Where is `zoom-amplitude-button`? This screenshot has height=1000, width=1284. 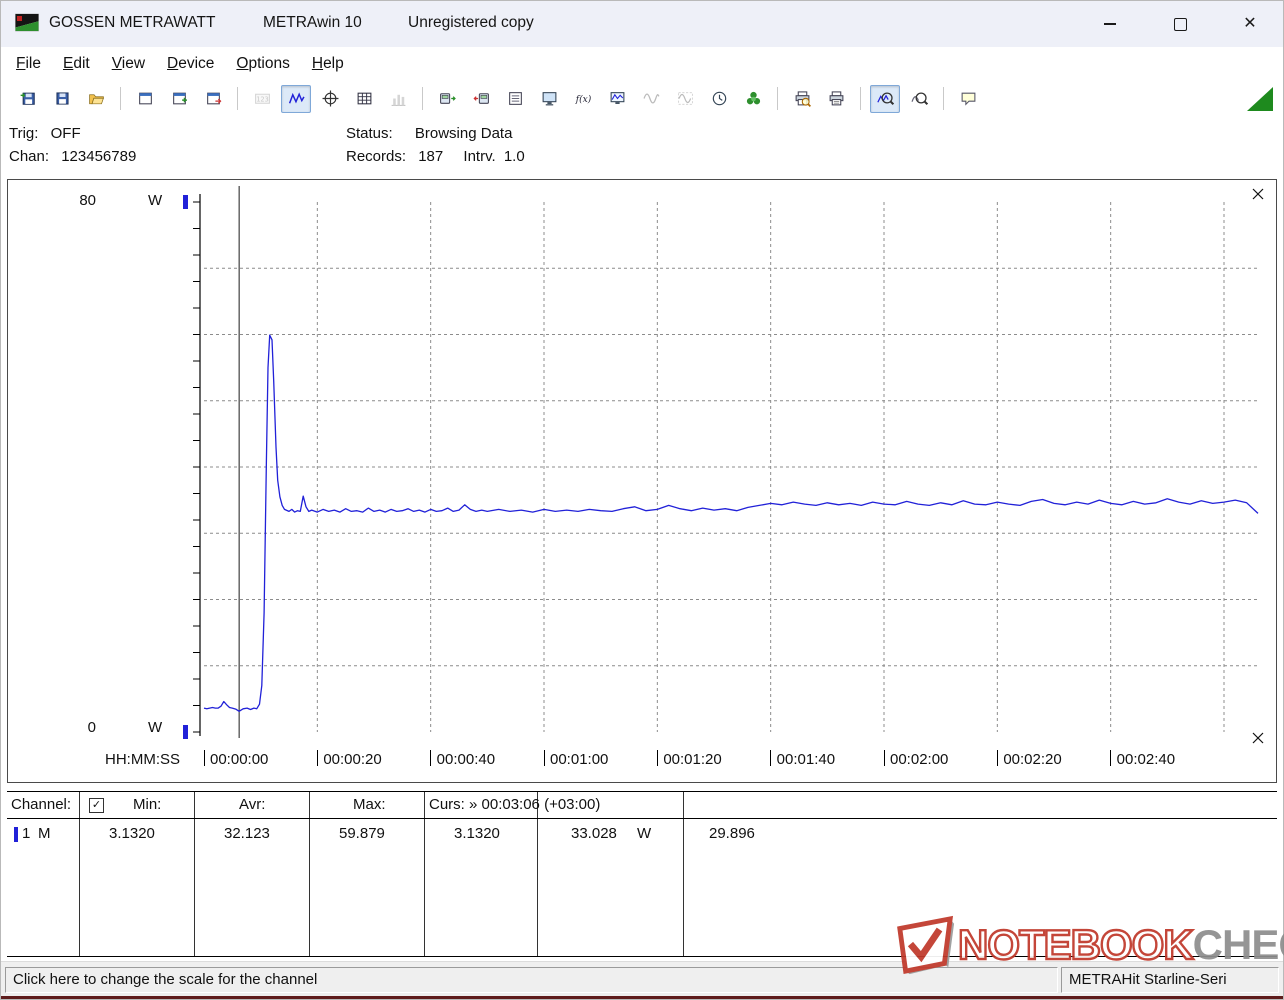 zoom-amplitude-button is located at coordinates (919, 99).